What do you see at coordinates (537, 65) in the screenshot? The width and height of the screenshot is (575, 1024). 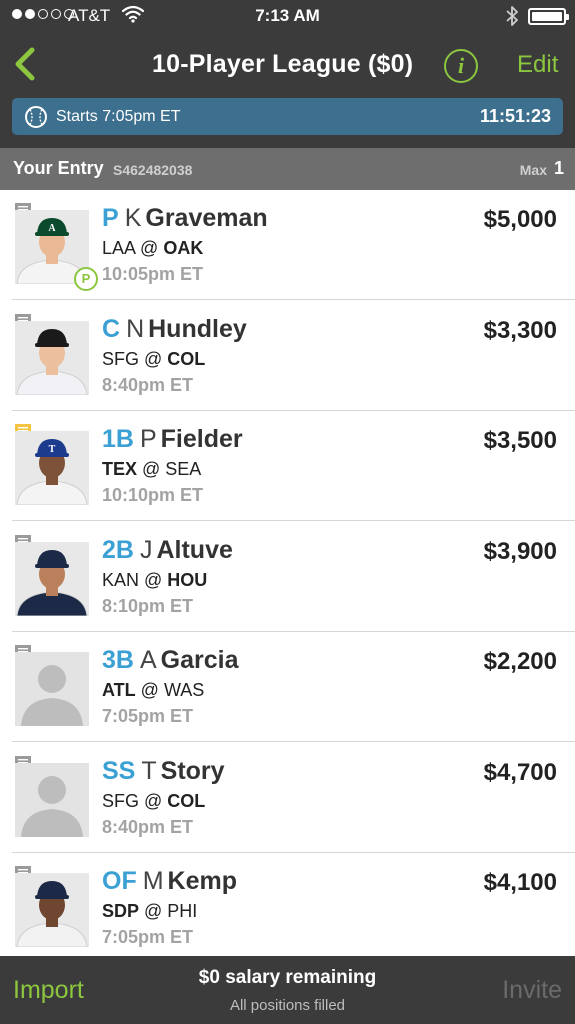 I see `edit-button: Edit` at bounding box center [537, 65].